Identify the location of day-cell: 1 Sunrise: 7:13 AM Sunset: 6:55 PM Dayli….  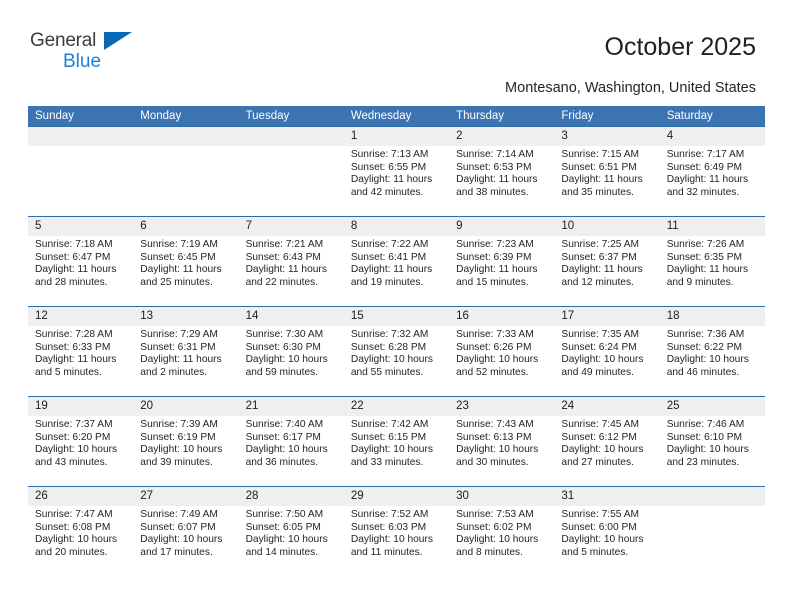
(396, 171).